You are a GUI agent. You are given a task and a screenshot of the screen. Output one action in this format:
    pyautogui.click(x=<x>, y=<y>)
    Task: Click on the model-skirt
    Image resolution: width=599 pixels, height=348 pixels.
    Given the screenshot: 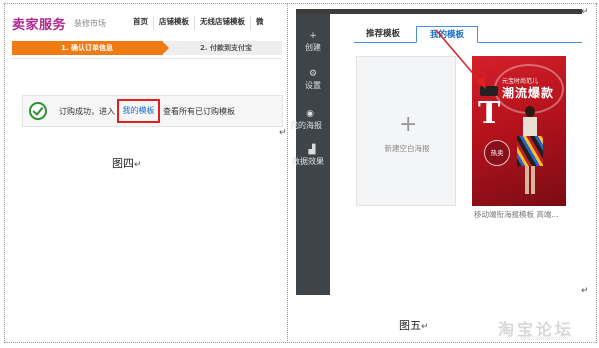 What is the action you would take?
    pyautogui.click(x=530, y=151)
    